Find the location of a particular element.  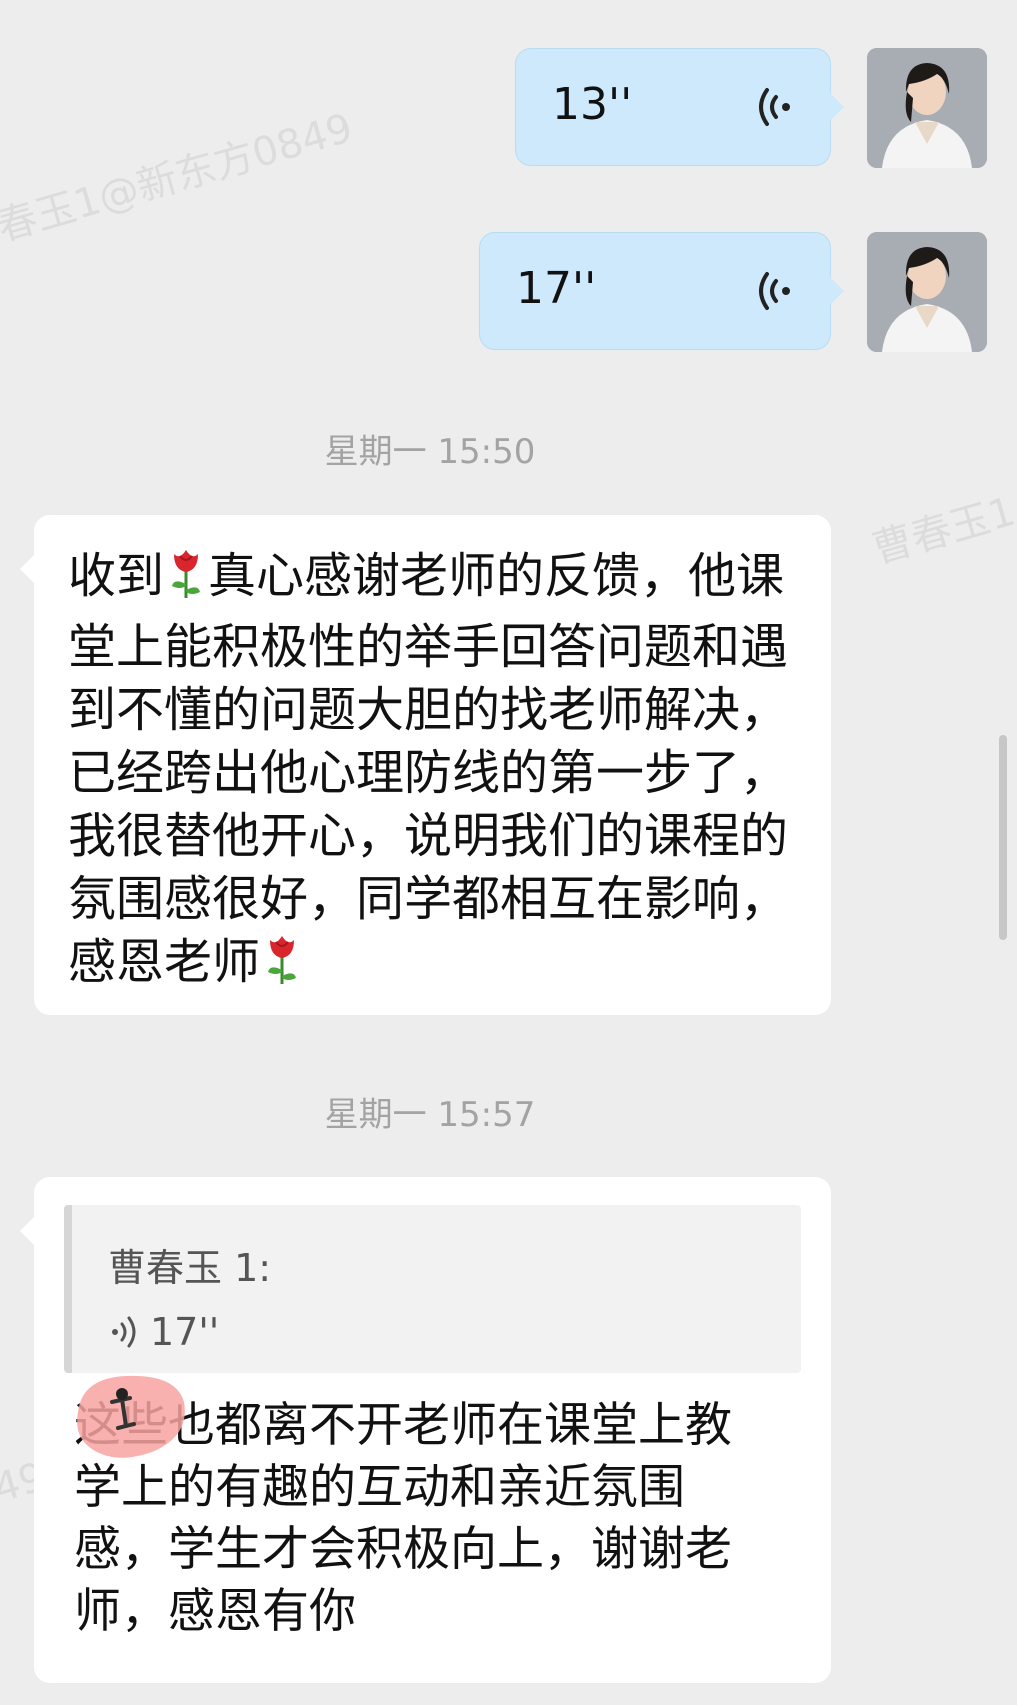

message-row-voice-1: 13'' is located at coordinates (508, 109).